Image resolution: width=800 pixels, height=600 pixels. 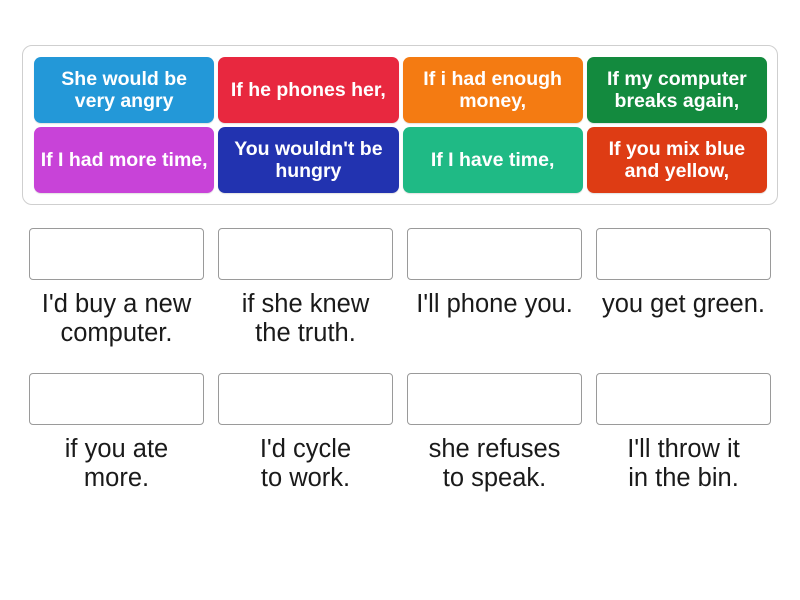 I want to click on answer-cell-7: she refuses to speak., so click(x=494, y=432).